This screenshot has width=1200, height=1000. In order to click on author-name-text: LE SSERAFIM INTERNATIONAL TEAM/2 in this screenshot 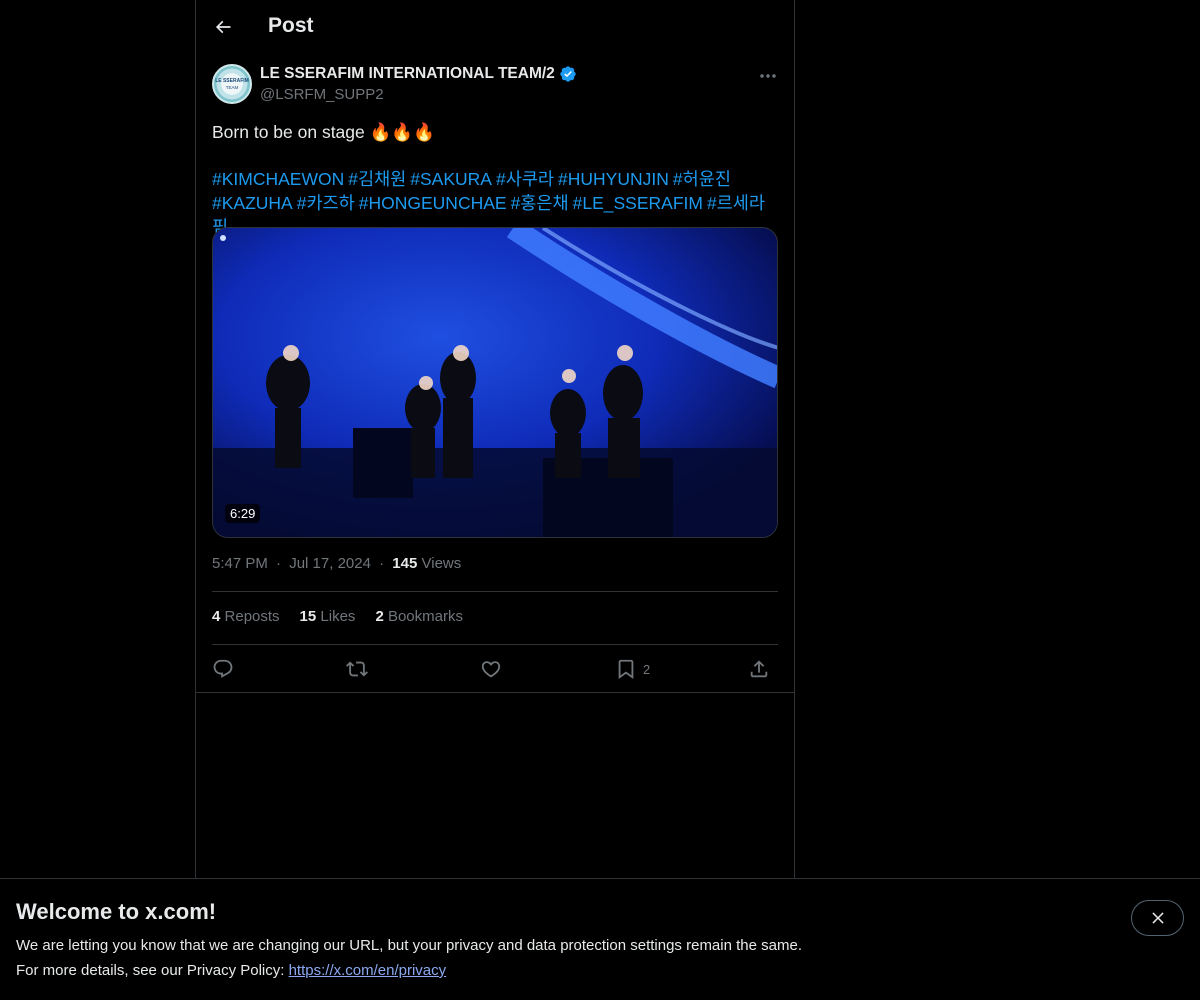, I will do `click(407, 73)`.